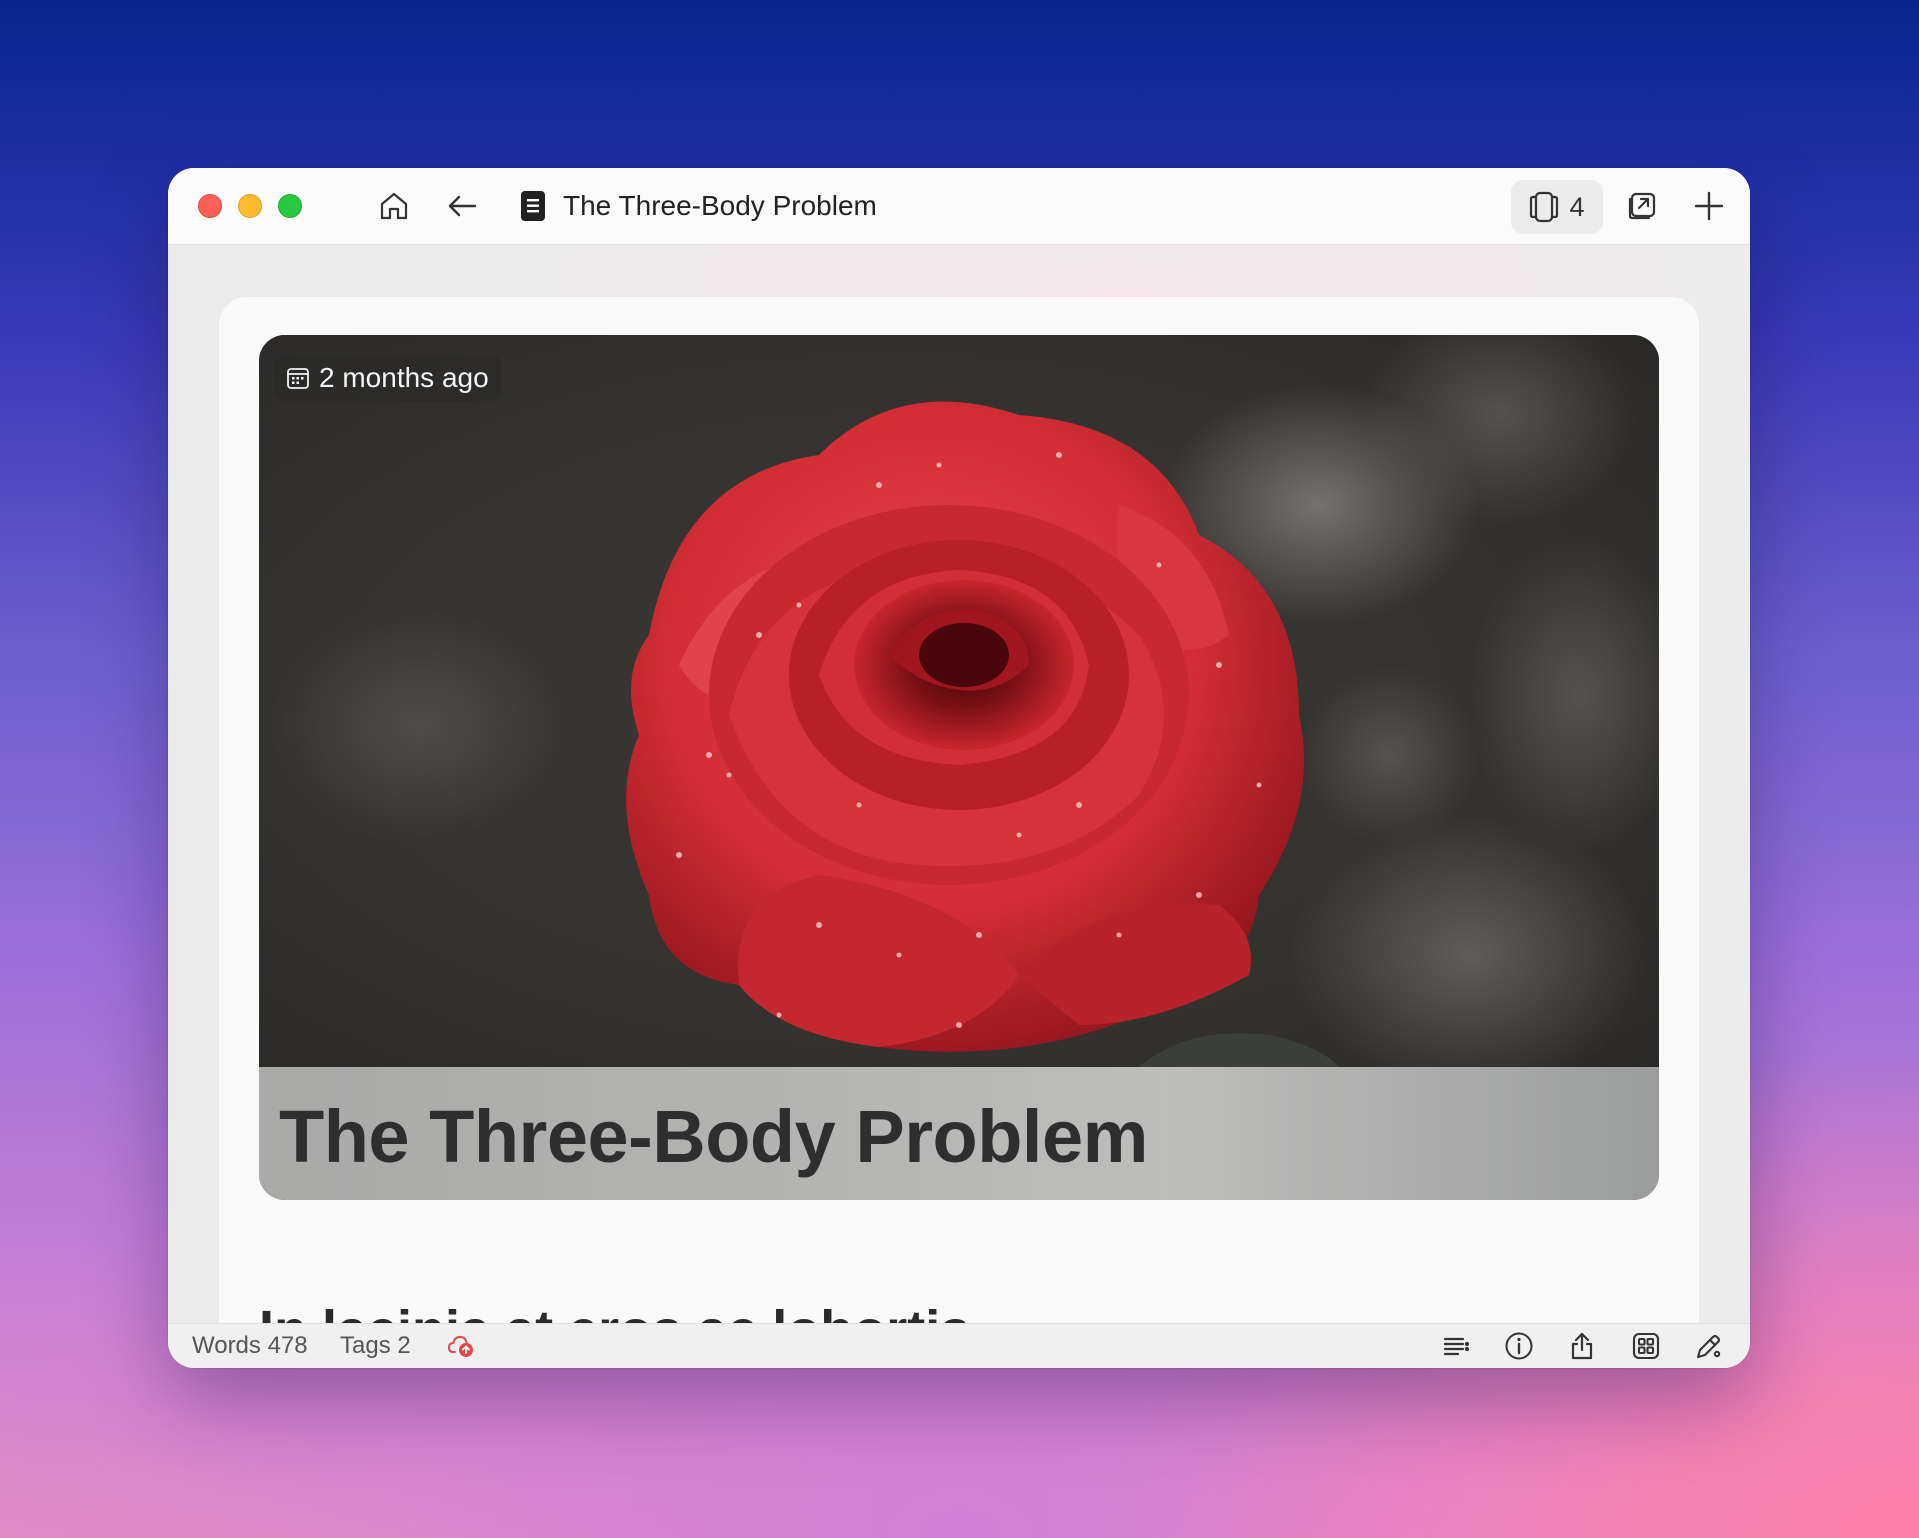 The image size is (1919, 1538). I want to click on close-window-button, so click(210, 206).